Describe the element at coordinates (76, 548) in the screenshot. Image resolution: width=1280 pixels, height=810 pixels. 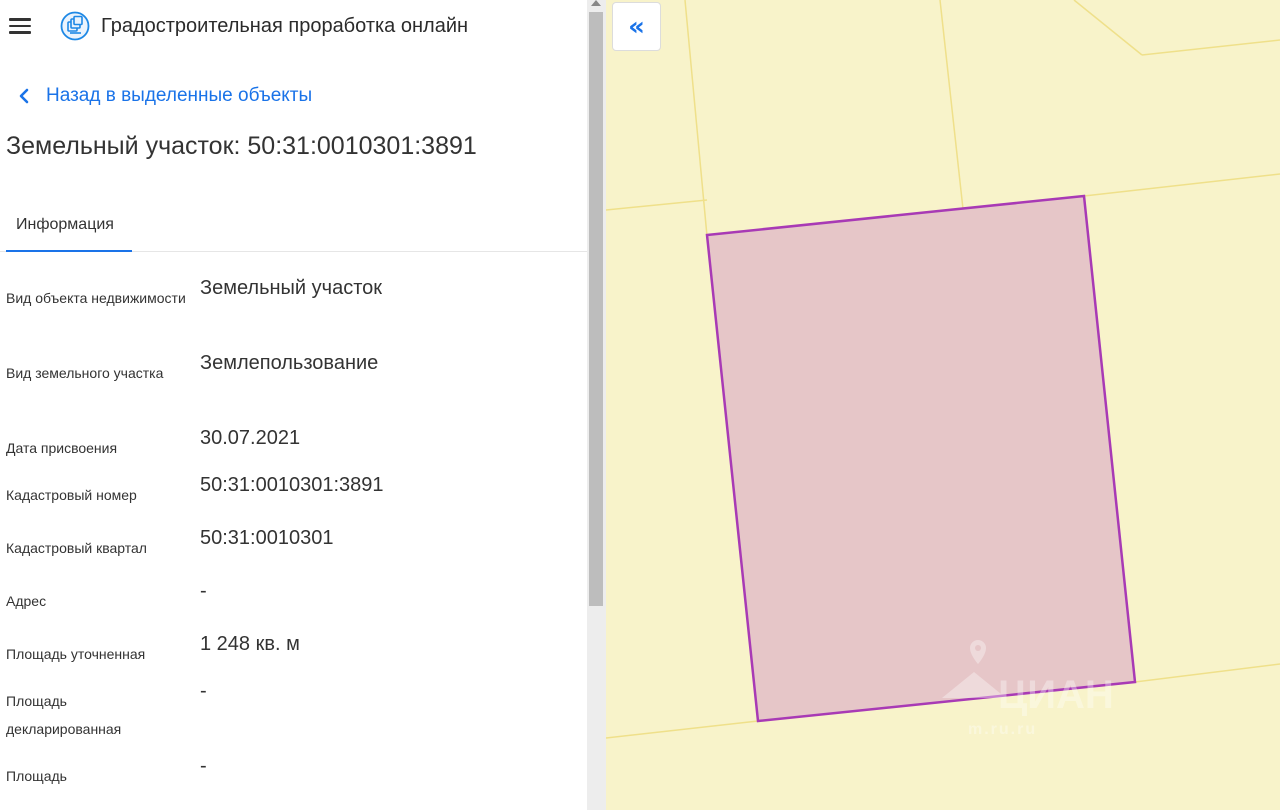
I see `property-label: Кадастровый квартал` at that location.